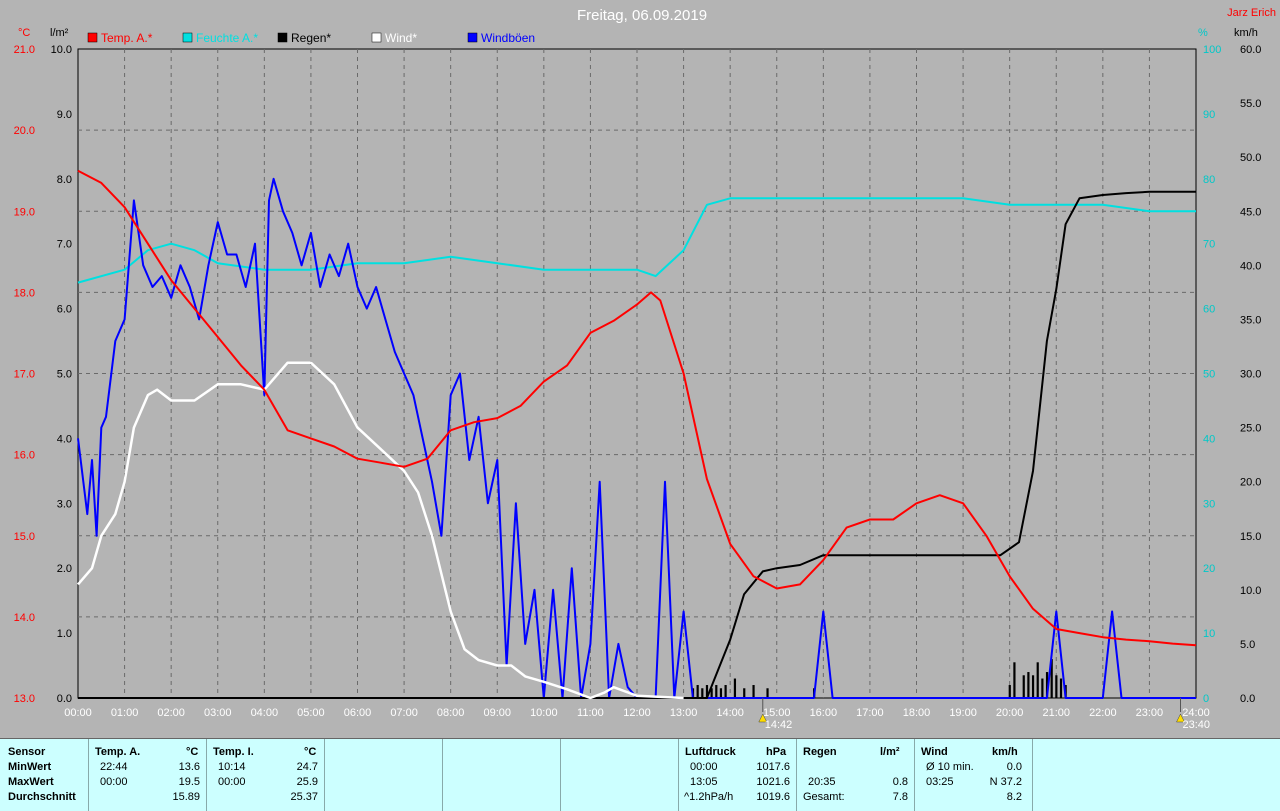  Describe the element at coordinates (870, 713) in the screenshot. I see `x-tick-label: 17:00` at that location.